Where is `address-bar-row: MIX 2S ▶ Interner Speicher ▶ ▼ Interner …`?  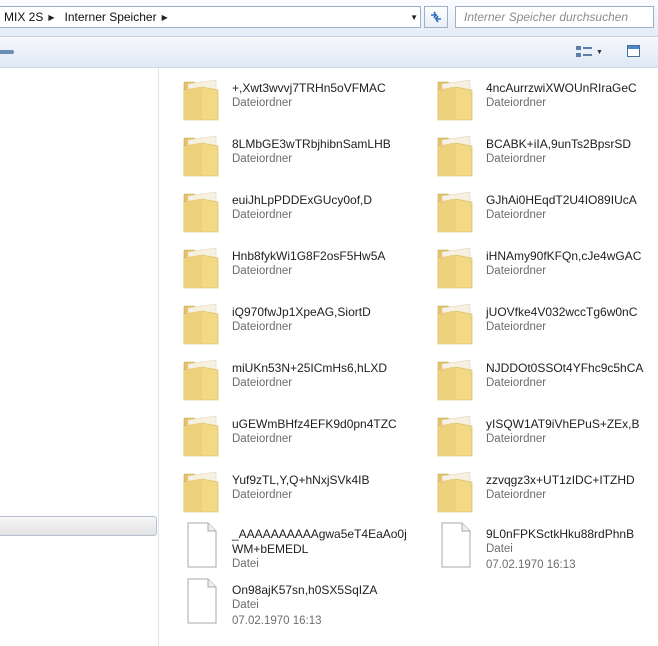
address-bar-row: MIX 2S ▶ Interner Speicher ▶ ▼ Interner … is located at coordinates (329, 18).